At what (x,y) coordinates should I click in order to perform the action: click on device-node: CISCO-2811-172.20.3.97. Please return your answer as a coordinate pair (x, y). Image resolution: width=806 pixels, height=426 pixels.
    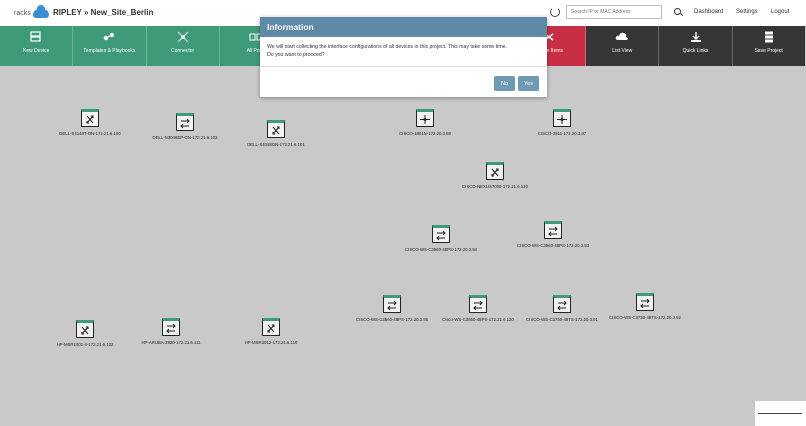
    Looking at the image, I should click on (562, 122).